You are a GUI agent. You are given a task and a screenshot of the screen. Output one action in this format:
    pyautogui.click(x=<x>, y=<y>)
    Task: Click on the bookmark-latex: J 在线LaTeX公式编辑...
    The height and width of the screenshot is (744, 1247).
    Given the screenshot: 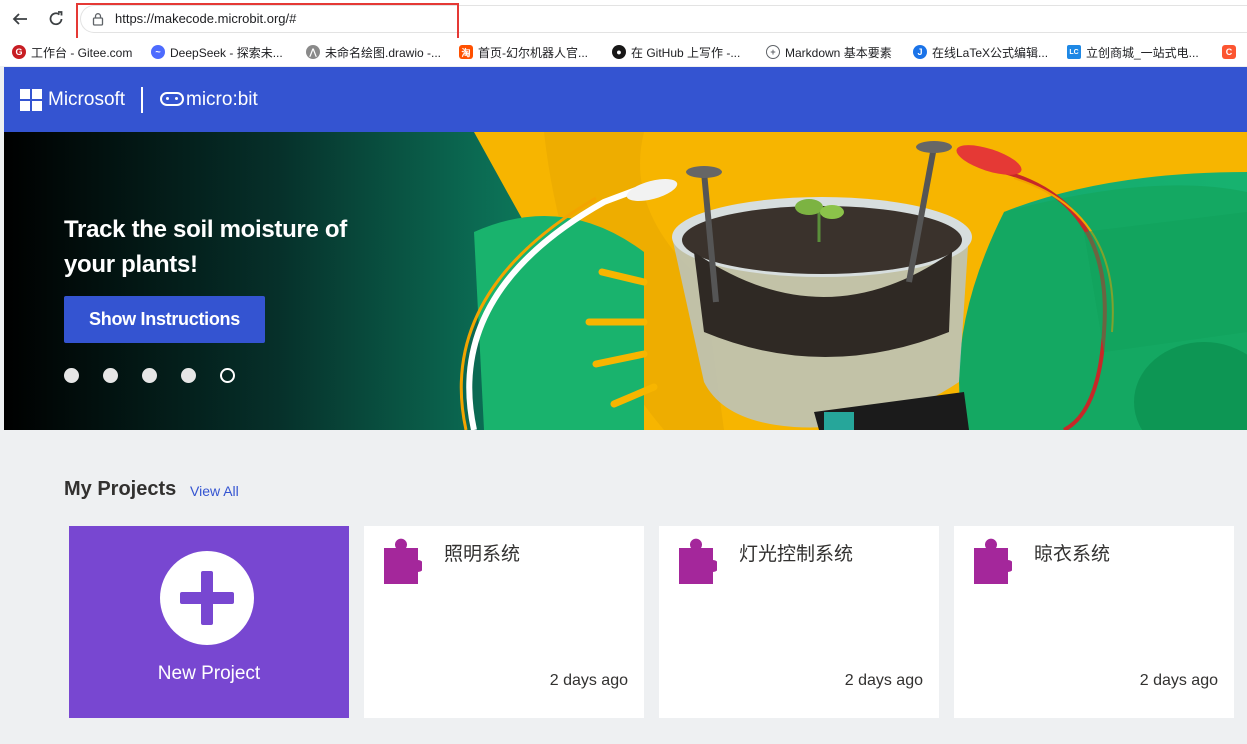 What is the action you would take?
    pyautogui.click(x=980, y=52)
    